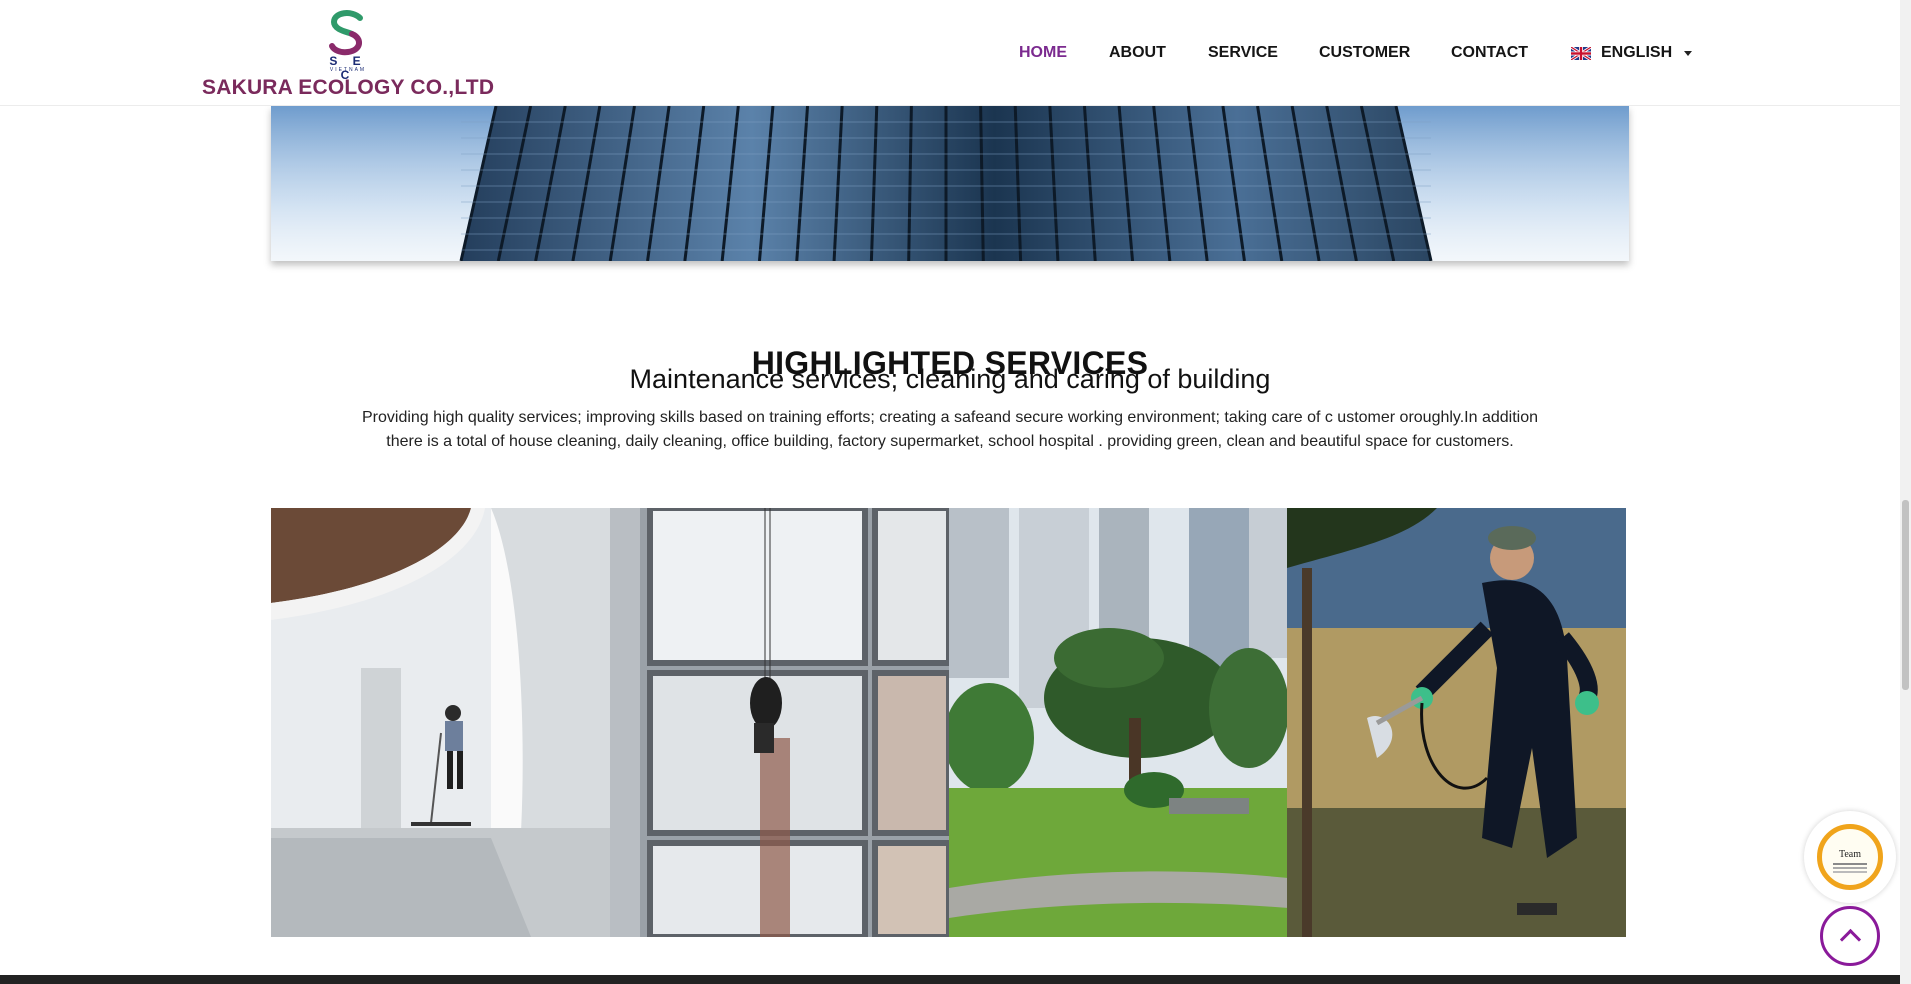 This screenshot has width=1911, height=984. I want to click on pest-control-photo, so click(1456, 722).